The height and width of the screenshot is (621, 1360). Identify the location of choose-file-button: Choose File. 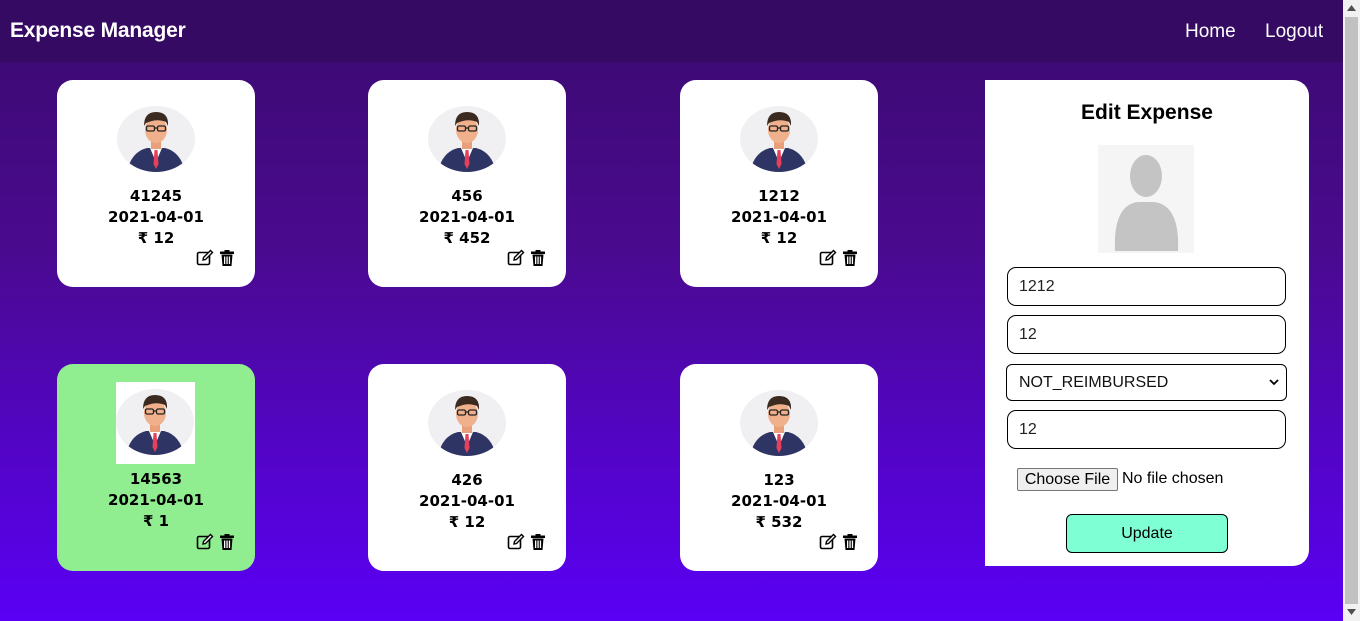
(1067, 479).